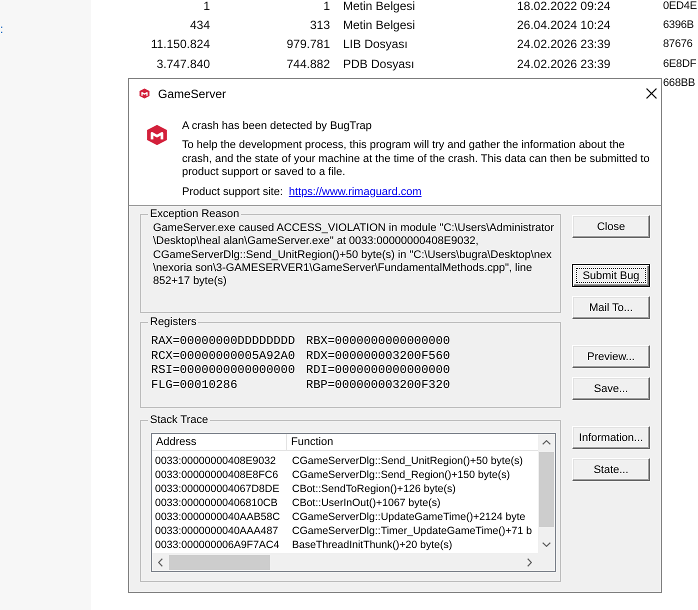 The image size is (698, 610). I want to click on file-list-cell-text: 0ED4E, so click(680, 7).